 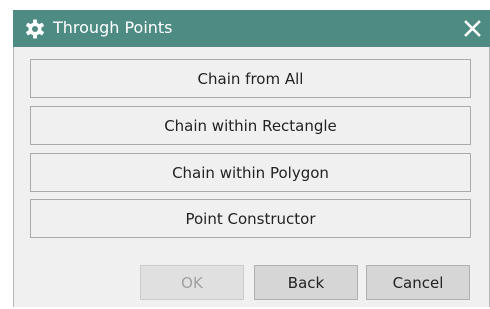 What do you see at coordinates (250, 218) in the screenshot?
I see `point-constructor-button: Point Constructor` at bounding box center [250, 218].